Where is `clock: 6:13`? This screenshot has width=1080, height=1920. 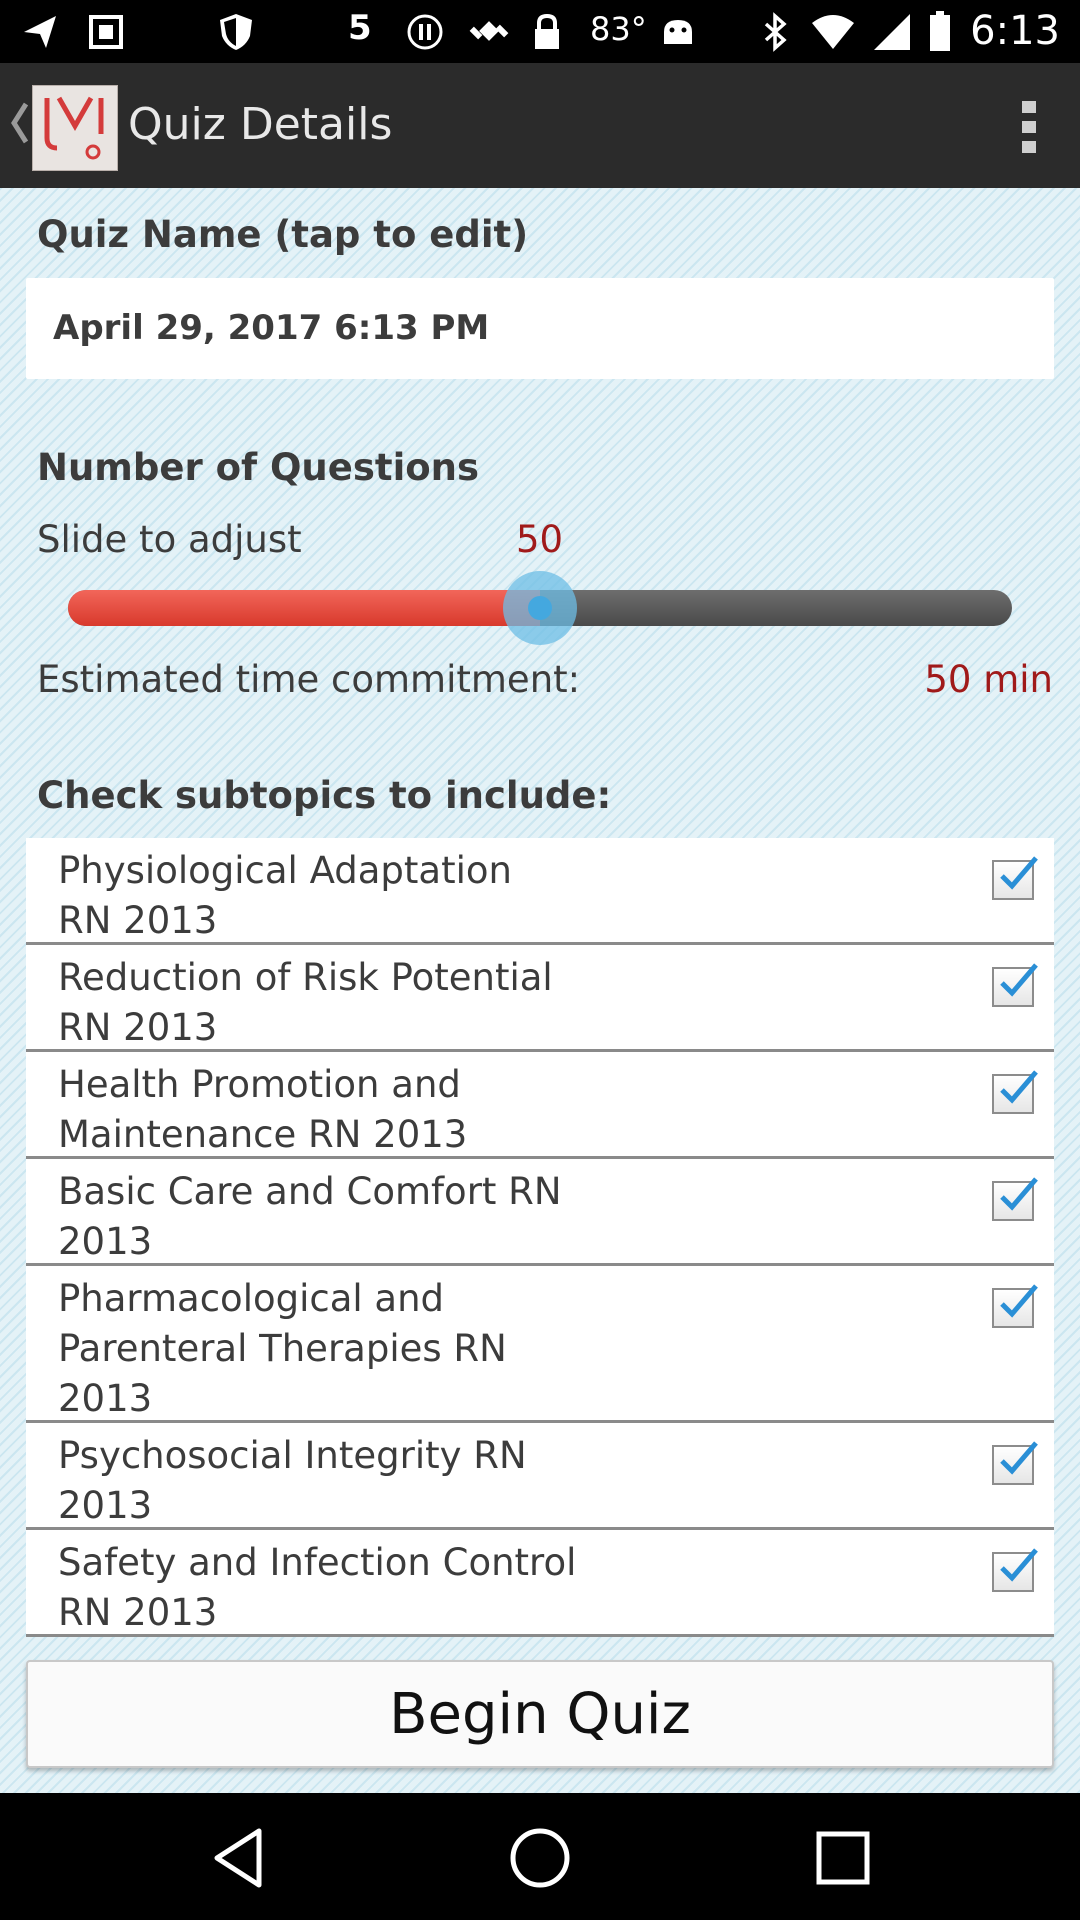 clock: 6:13 is located at coordinates (1015, 31).